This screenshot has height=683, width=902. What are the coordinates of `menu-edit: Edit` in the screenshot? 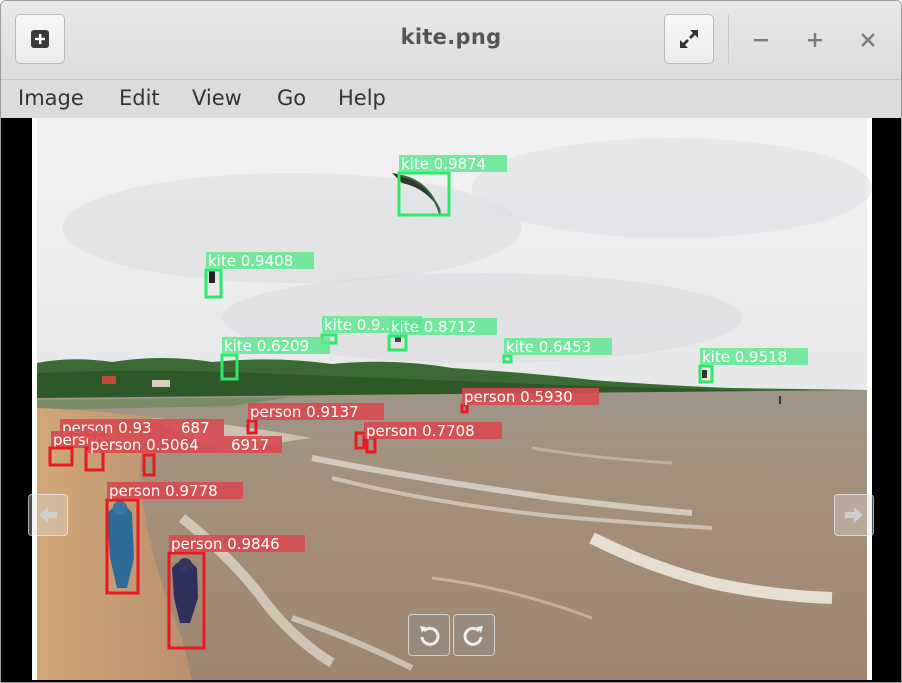 It's located at (139, 98).